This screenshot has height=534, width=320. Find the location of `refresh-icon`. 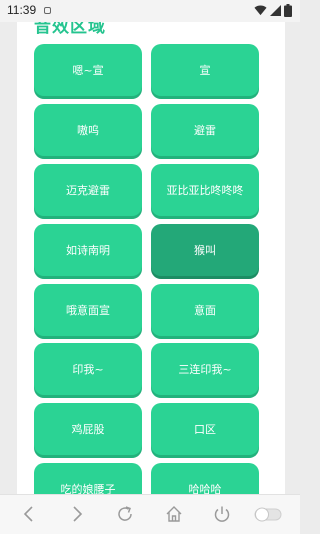

refresh-icon is located at coordinates (125, 513).